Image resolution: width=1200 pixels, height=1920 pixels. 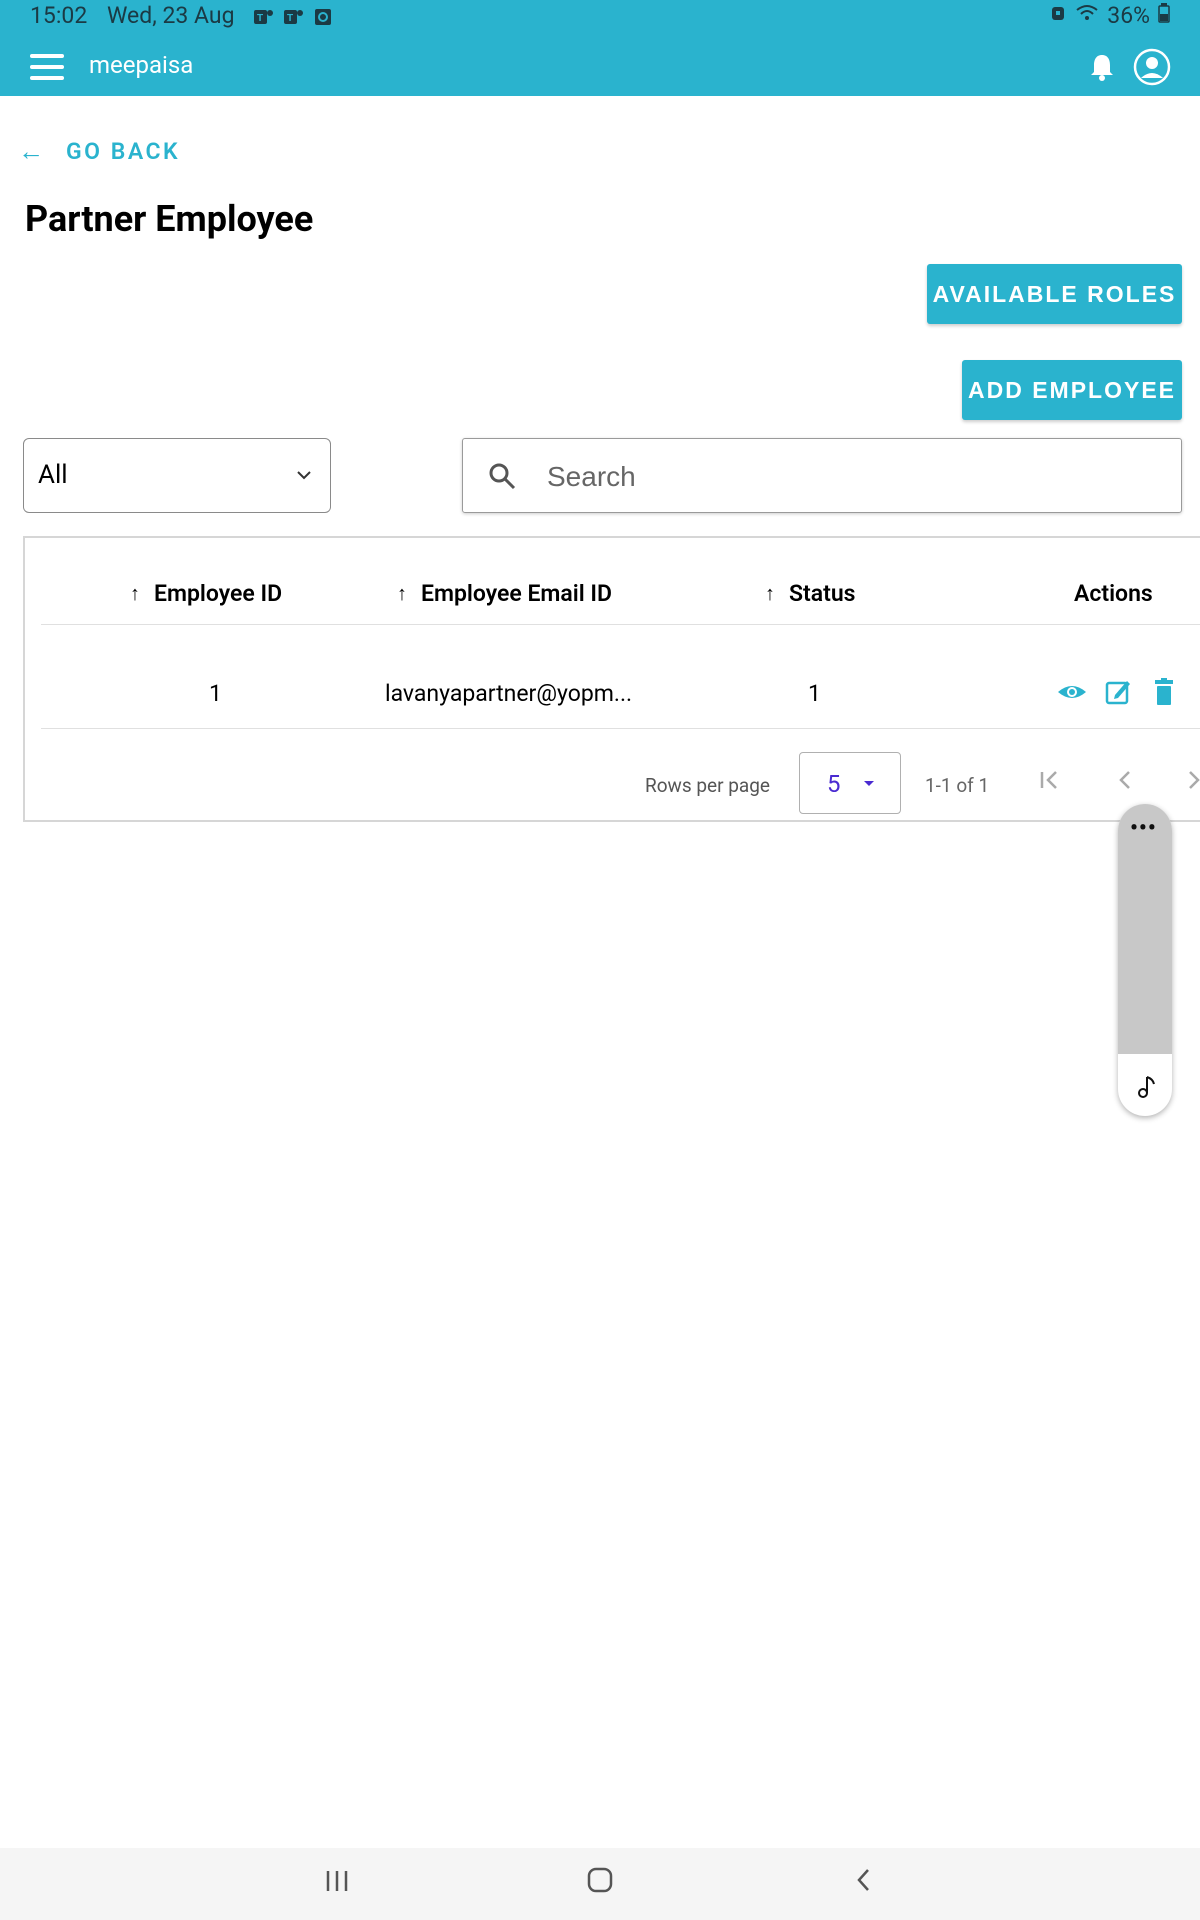 What do you see at coordinates (1145, 929) in the screenshot?
I see `side-panel-handle` at bounding box center [1145, 929].